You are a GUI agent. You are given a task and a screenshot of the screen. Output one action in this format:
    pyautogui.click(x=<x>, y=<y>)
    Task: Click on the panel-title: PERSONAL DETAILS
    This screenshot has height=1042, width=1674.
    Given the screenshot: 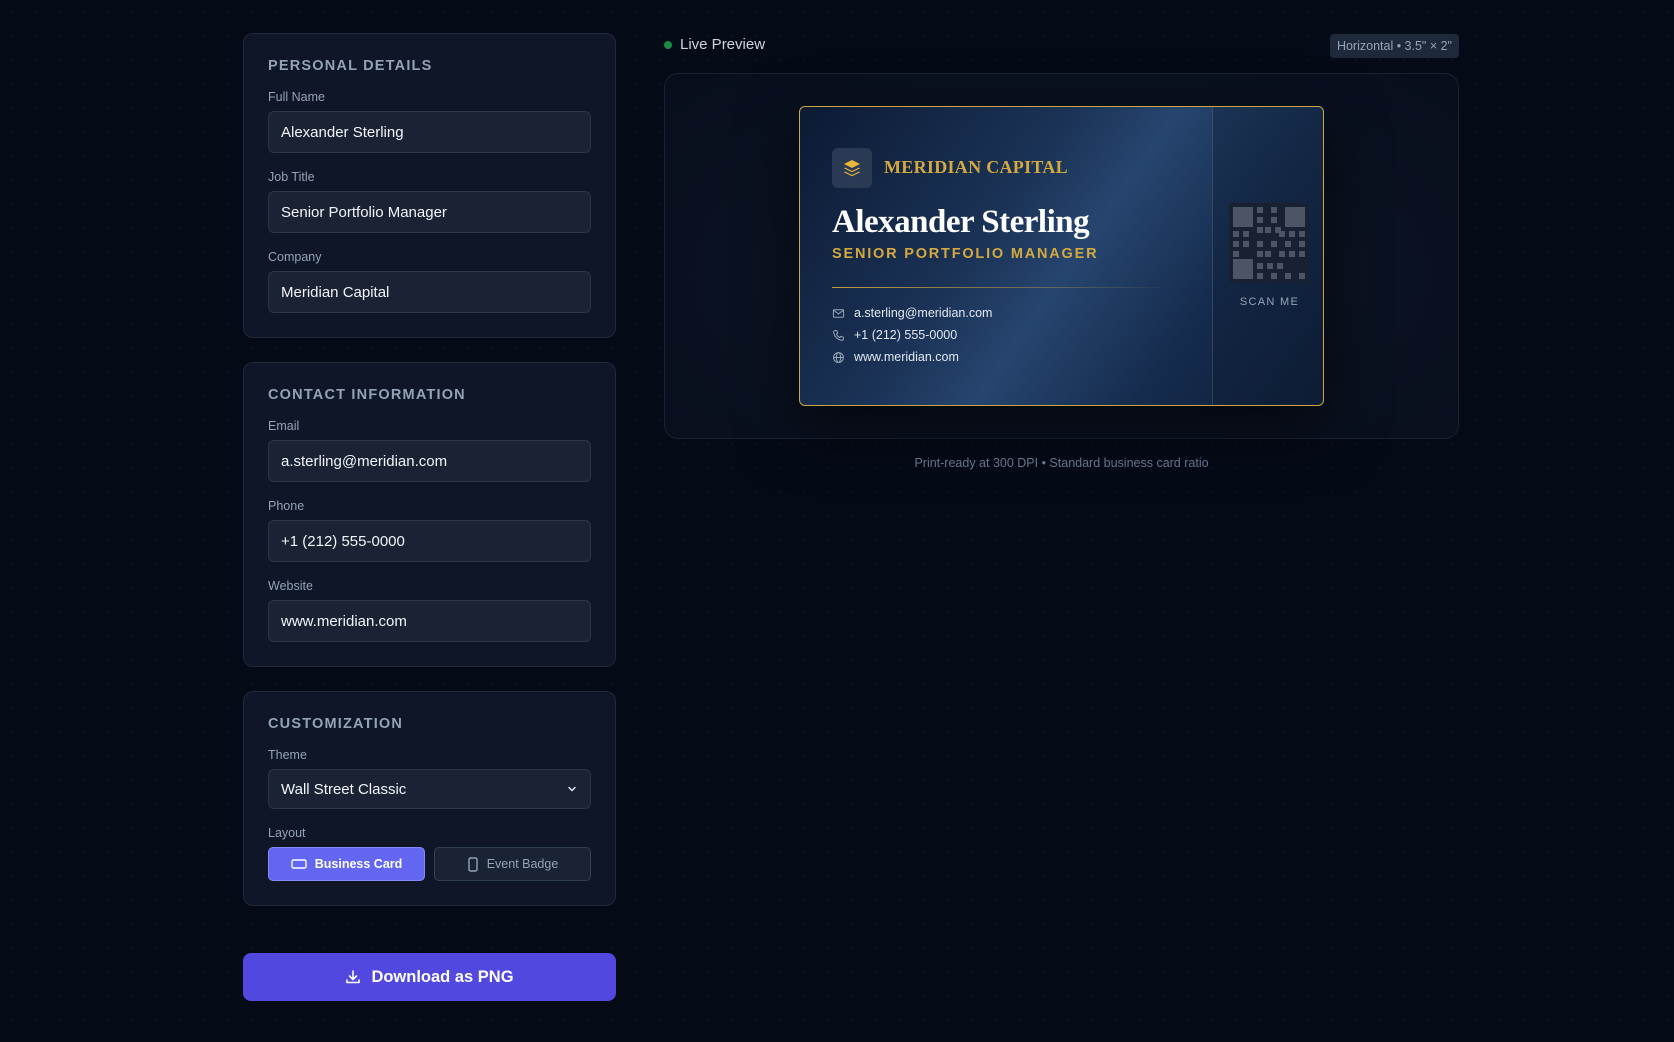 What is the action you would take?
    pyautogui.click(x=350, y=66)
    